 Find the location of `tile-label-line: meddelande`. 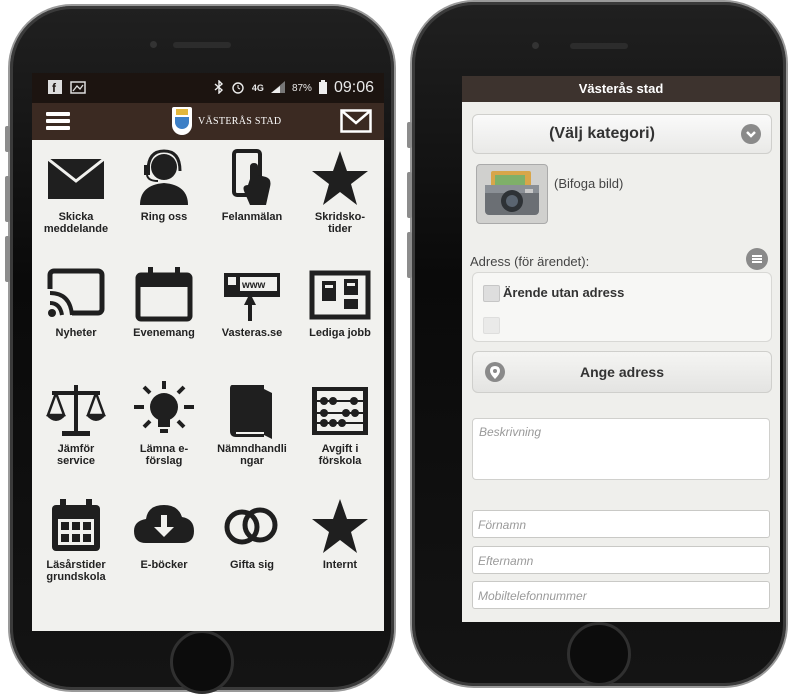

tile-label-line: meddelande is located at coordinates (76, 229).